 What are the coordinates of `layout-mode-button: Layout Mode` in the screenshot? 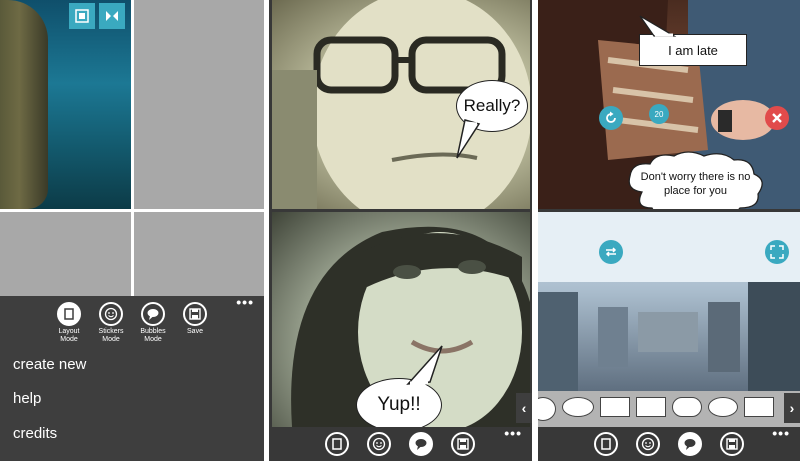 It's located at (69, 323).